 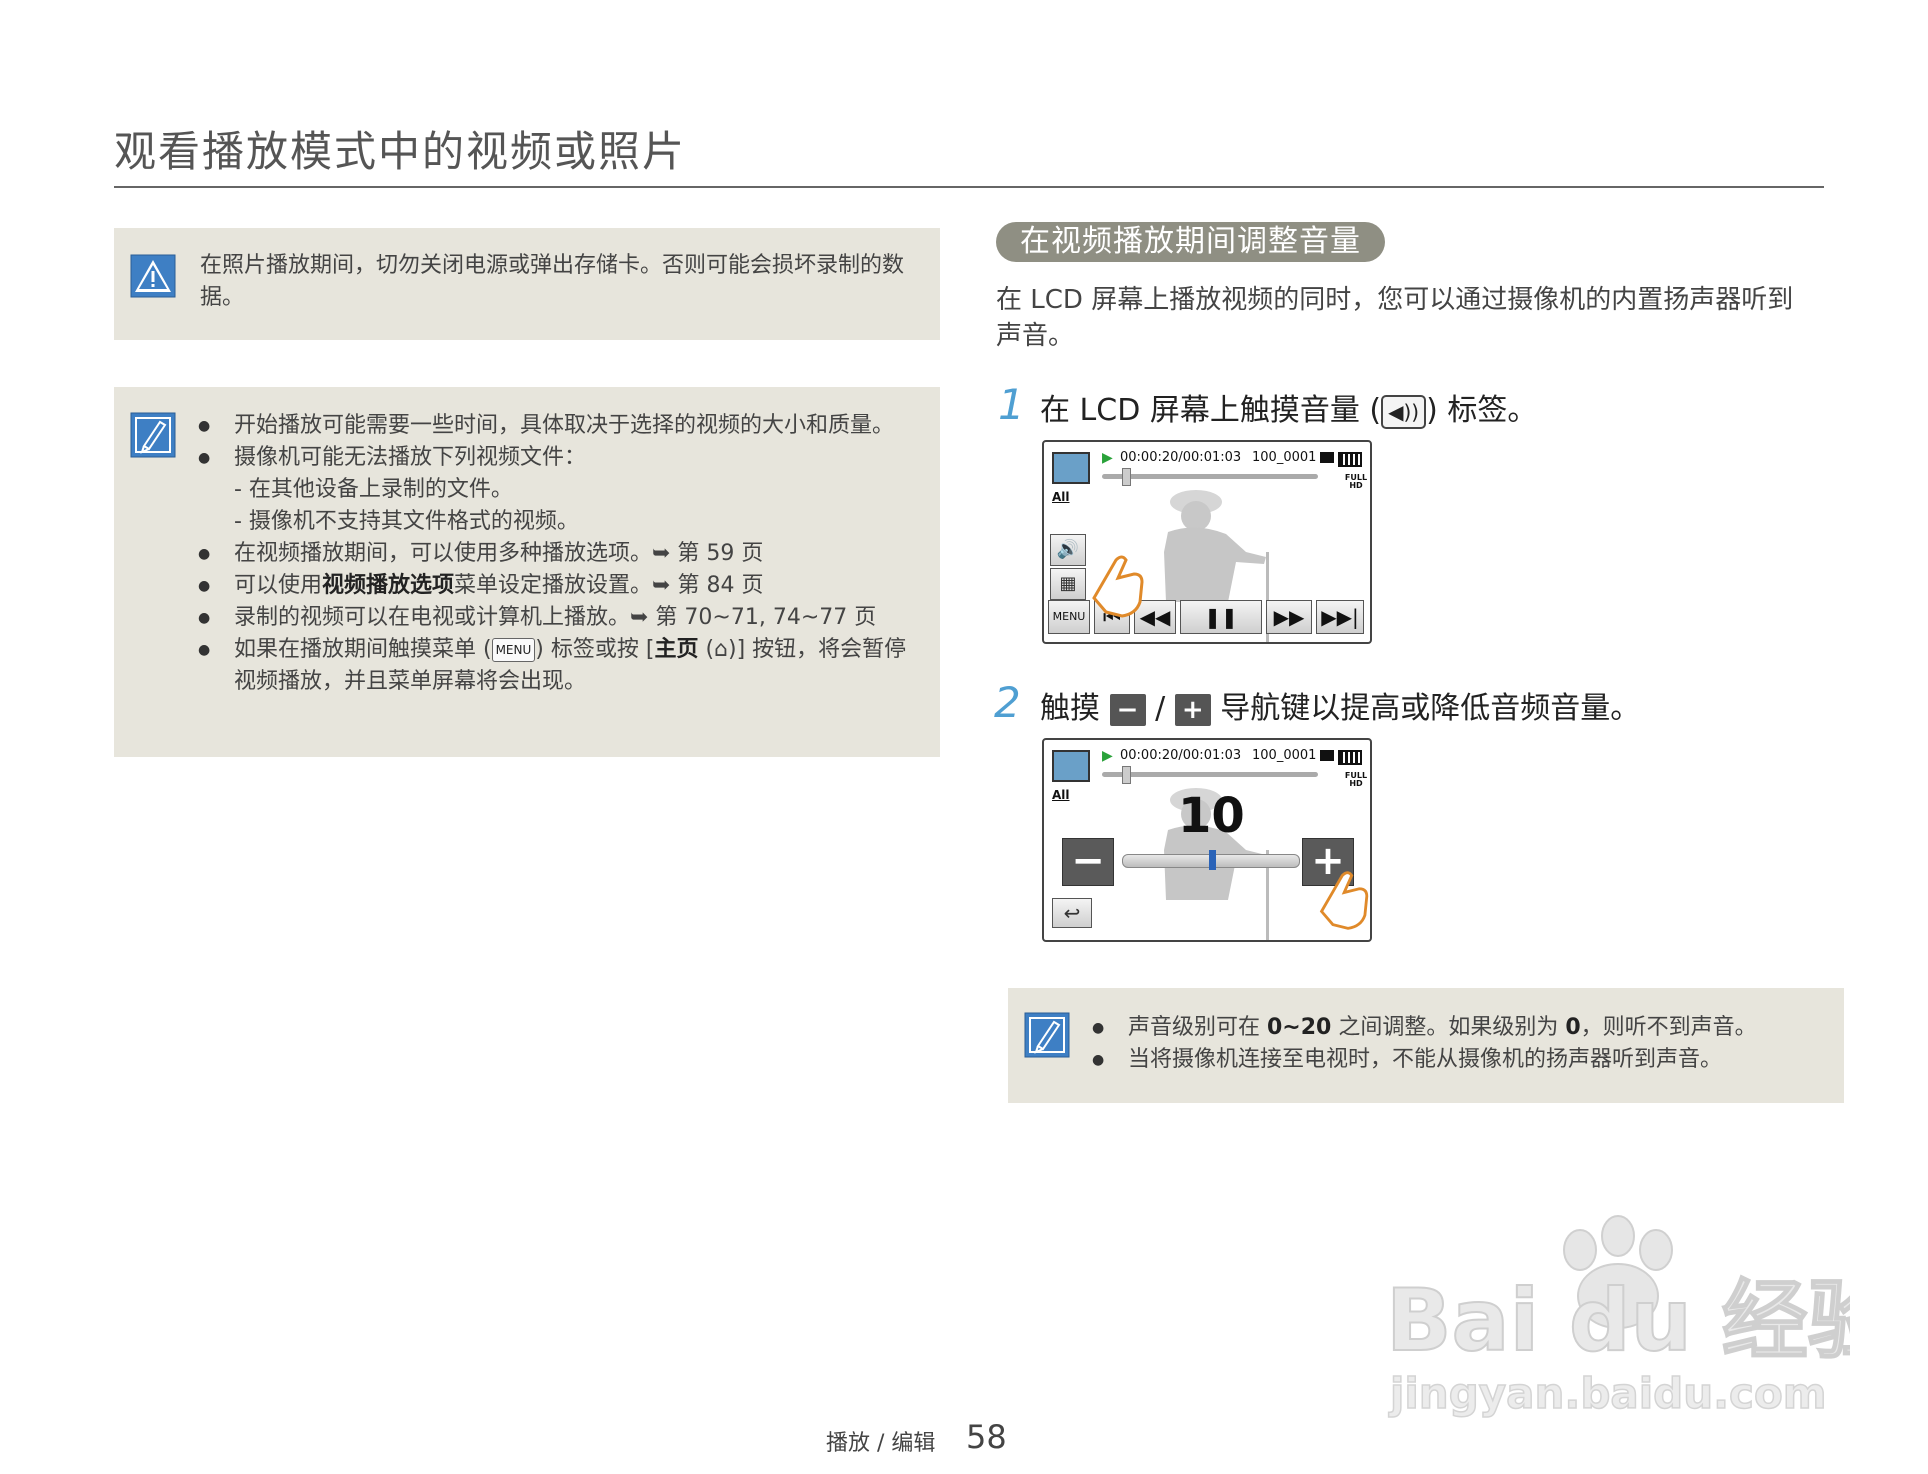 I want to click on text: ，则听不到声音。, so click(x=1668, y=1027).